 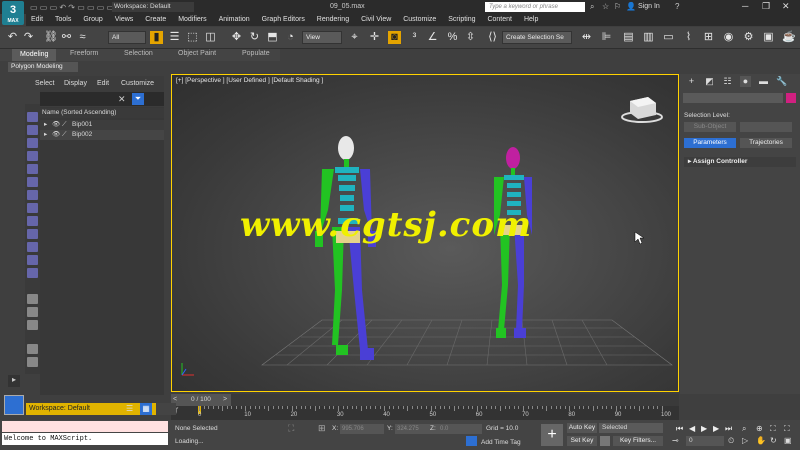 I want to click on tab-populate: Populate, so click(x=256, y=53).